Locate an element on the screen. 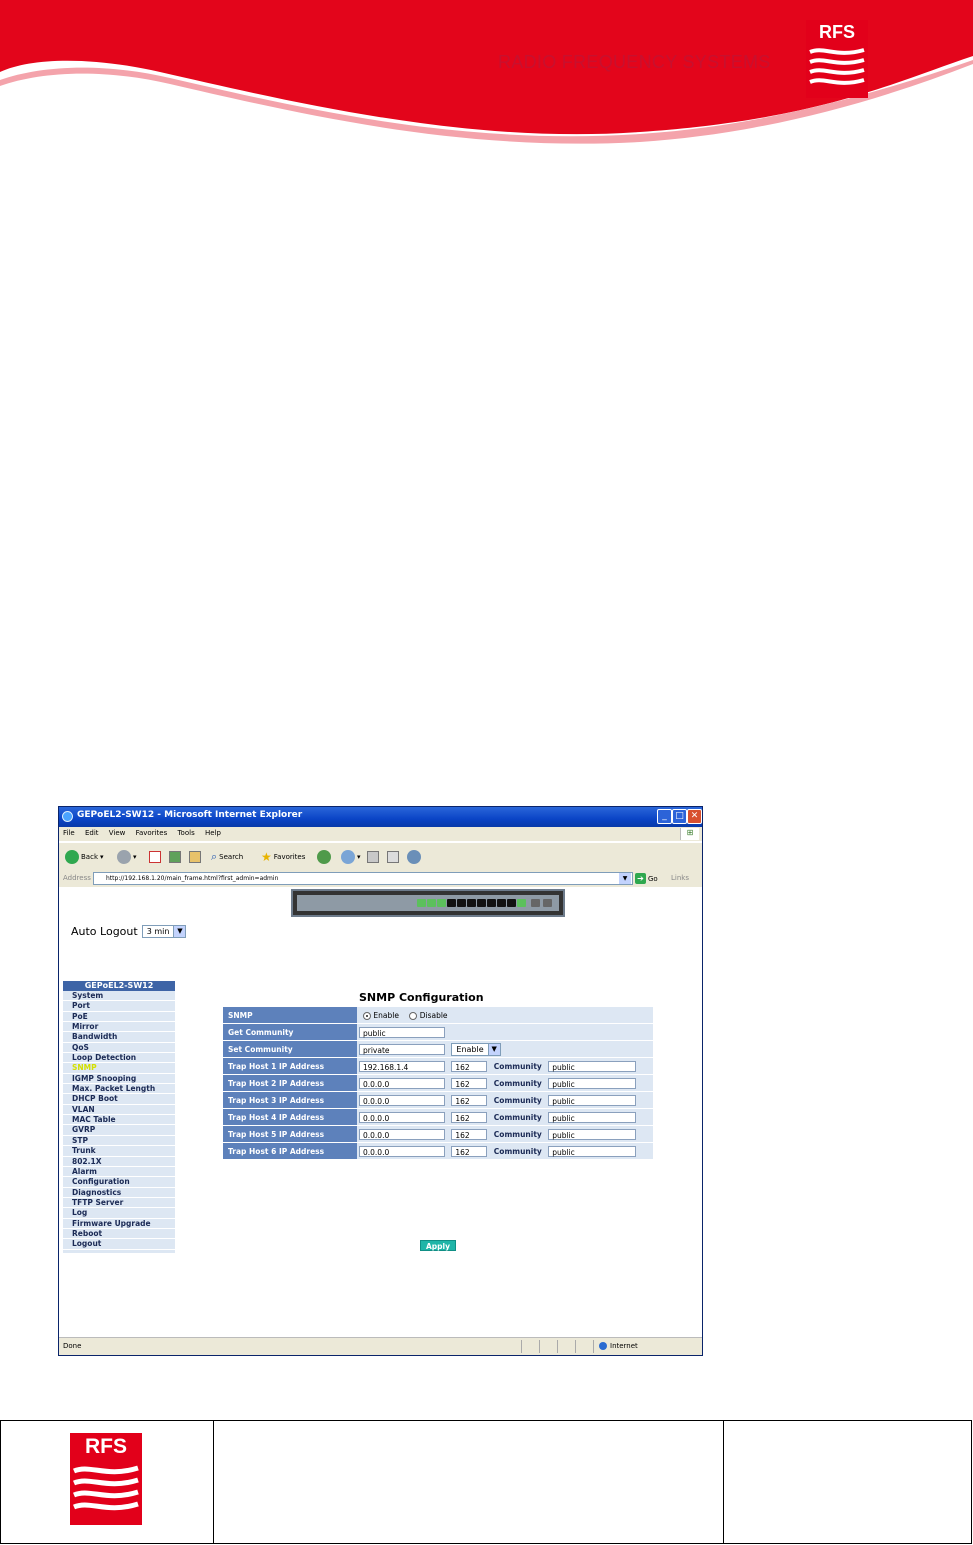 Image resolution: width=973 pixels, height=1545 pixels. apply-button: Apply is located at coordinates (438, 1245).